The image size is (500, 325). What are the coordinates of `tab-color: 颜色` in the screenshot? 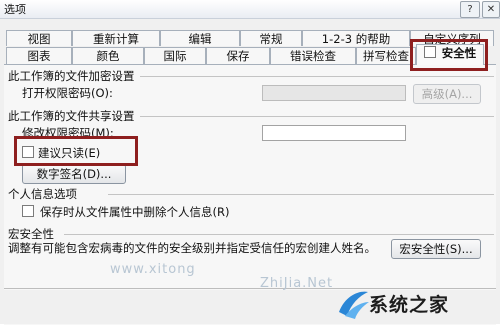 It's located at (108, 55).